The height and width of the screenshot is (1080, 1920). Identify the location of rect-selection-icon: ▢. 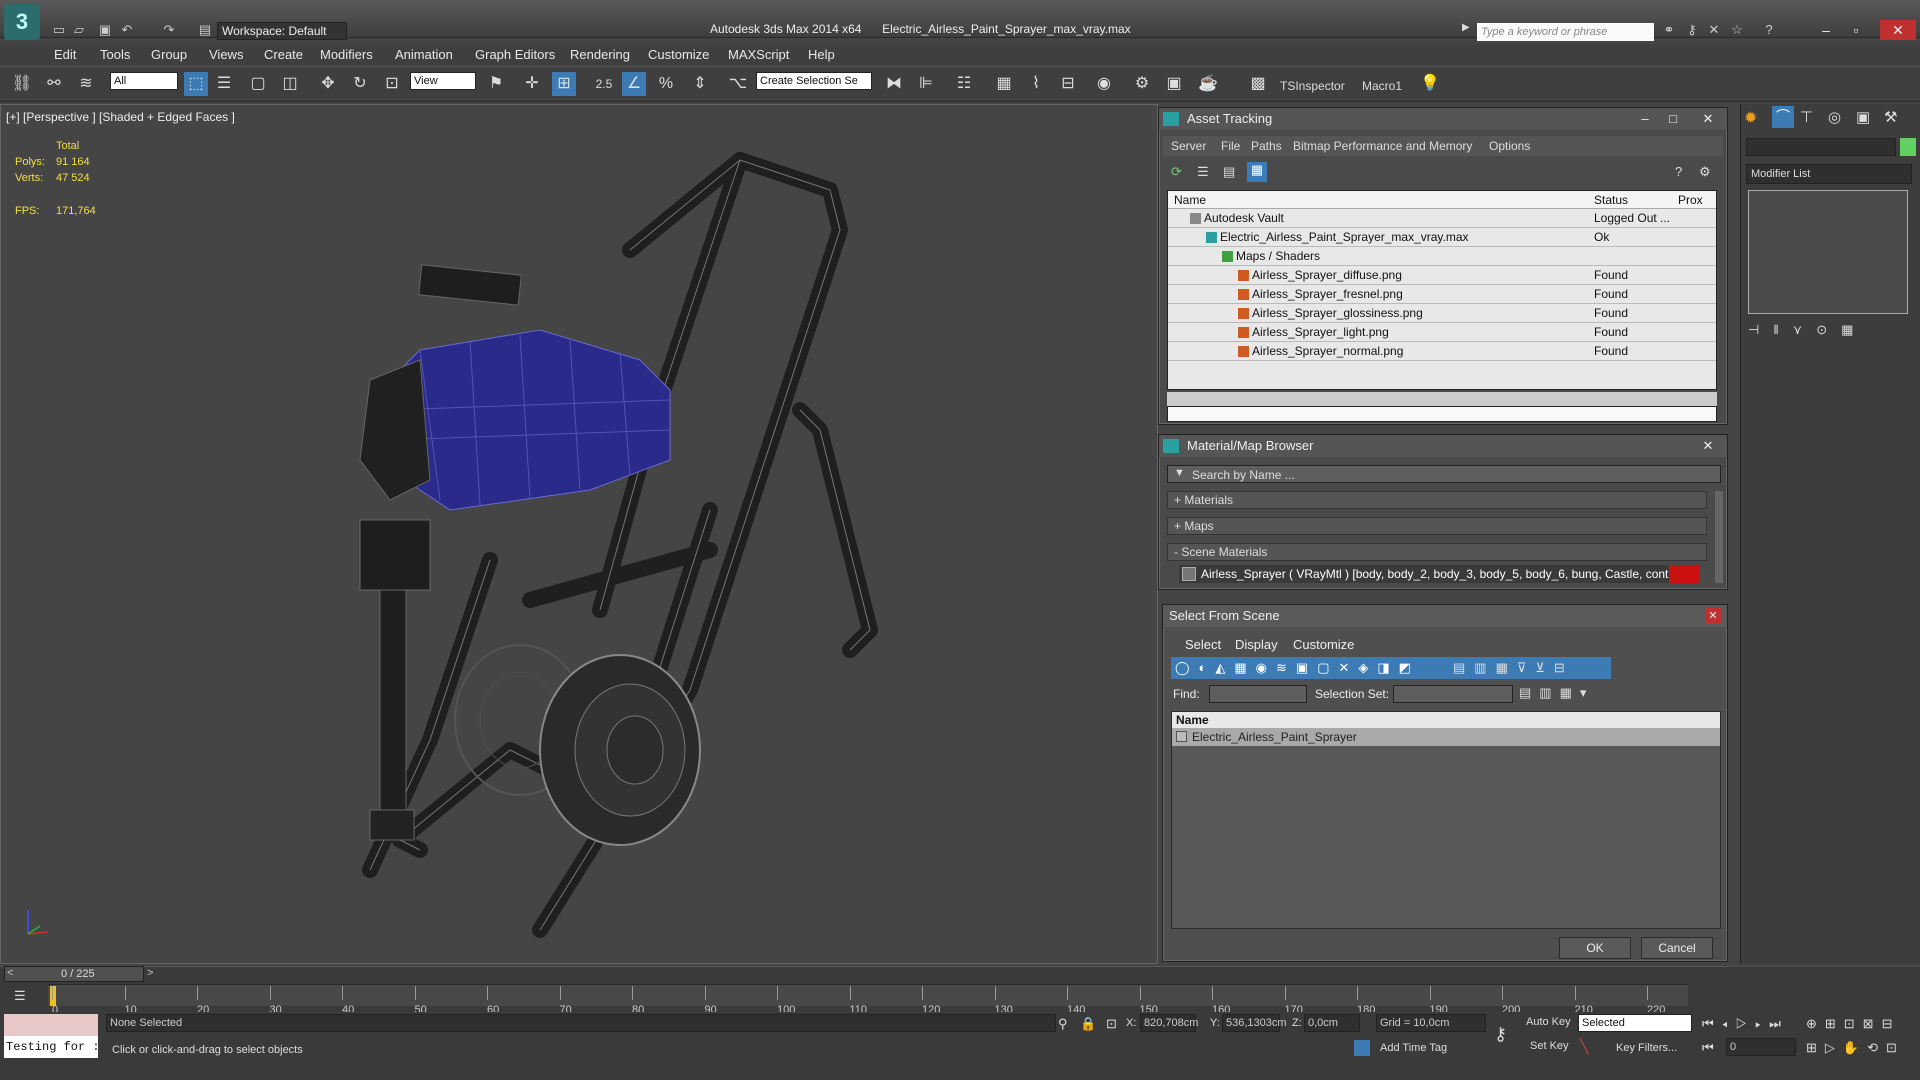
(258, 84).